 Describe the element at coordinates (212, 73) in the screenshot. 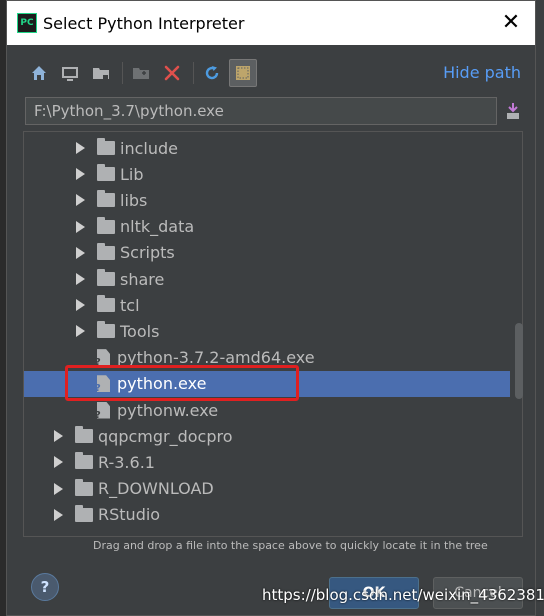

I see `refresh-icon` at that location.